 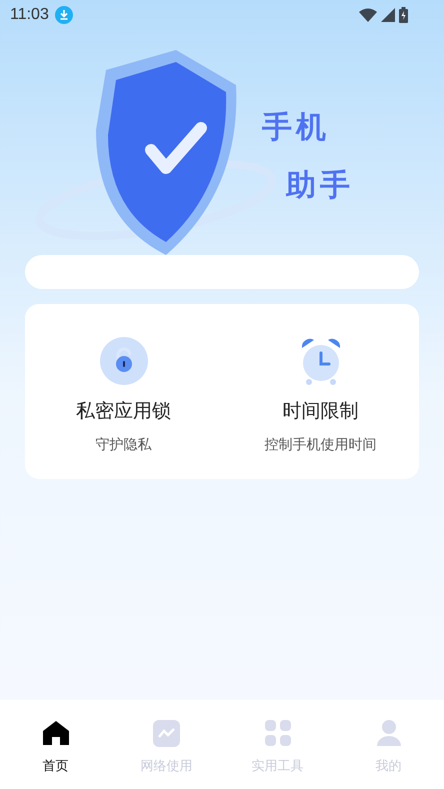 I want to click on home-icon, so click(x=56, y=733).